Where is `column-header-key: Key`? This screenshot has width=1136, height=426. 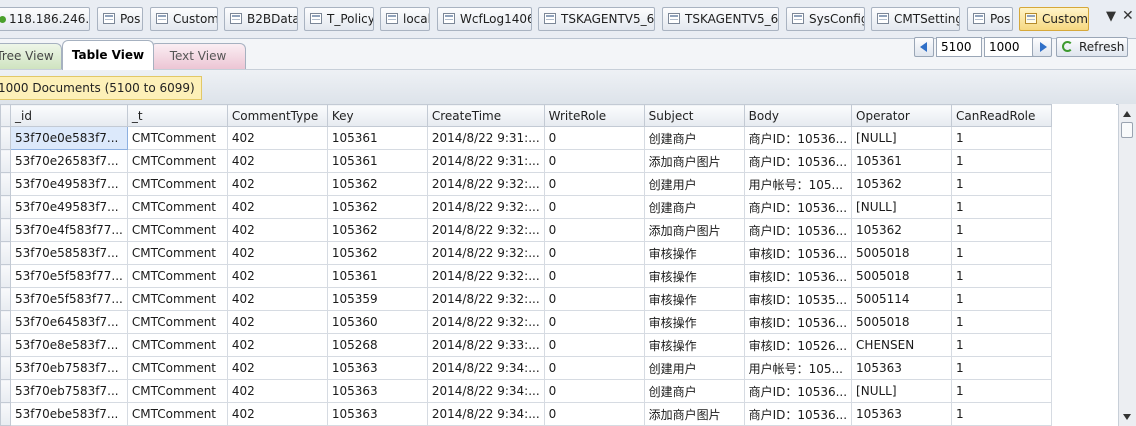 column-header-key: Key is located at coordinates (377, 115).